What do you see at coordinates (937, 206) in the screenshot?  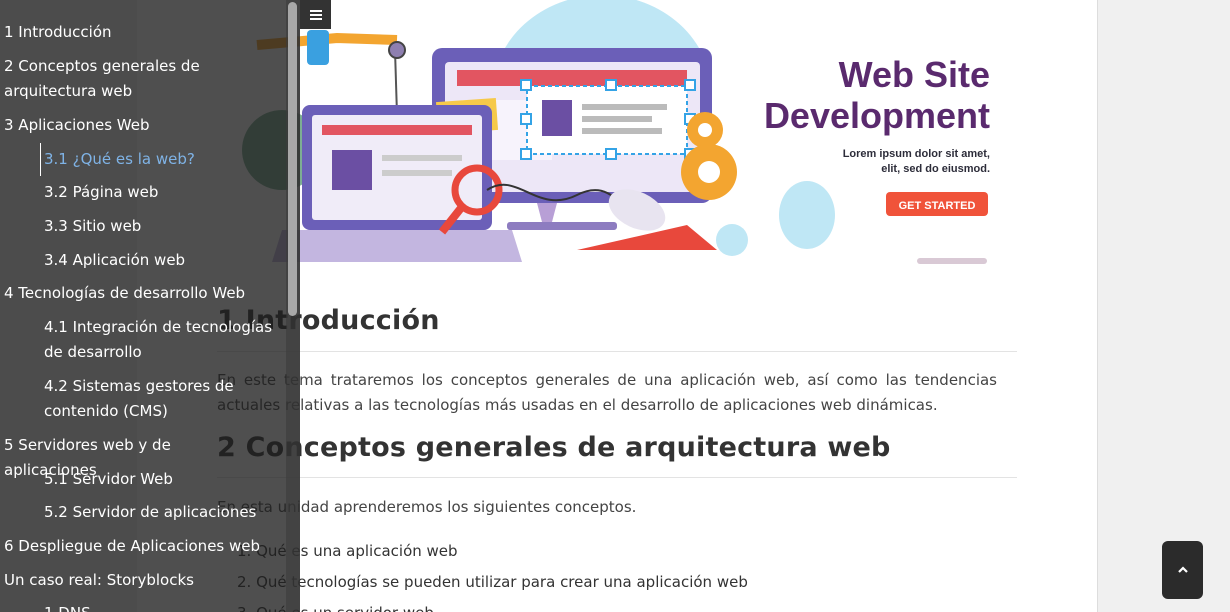 I see `hero-cta-label: GET STARTED` at bounding box center [937, 206].